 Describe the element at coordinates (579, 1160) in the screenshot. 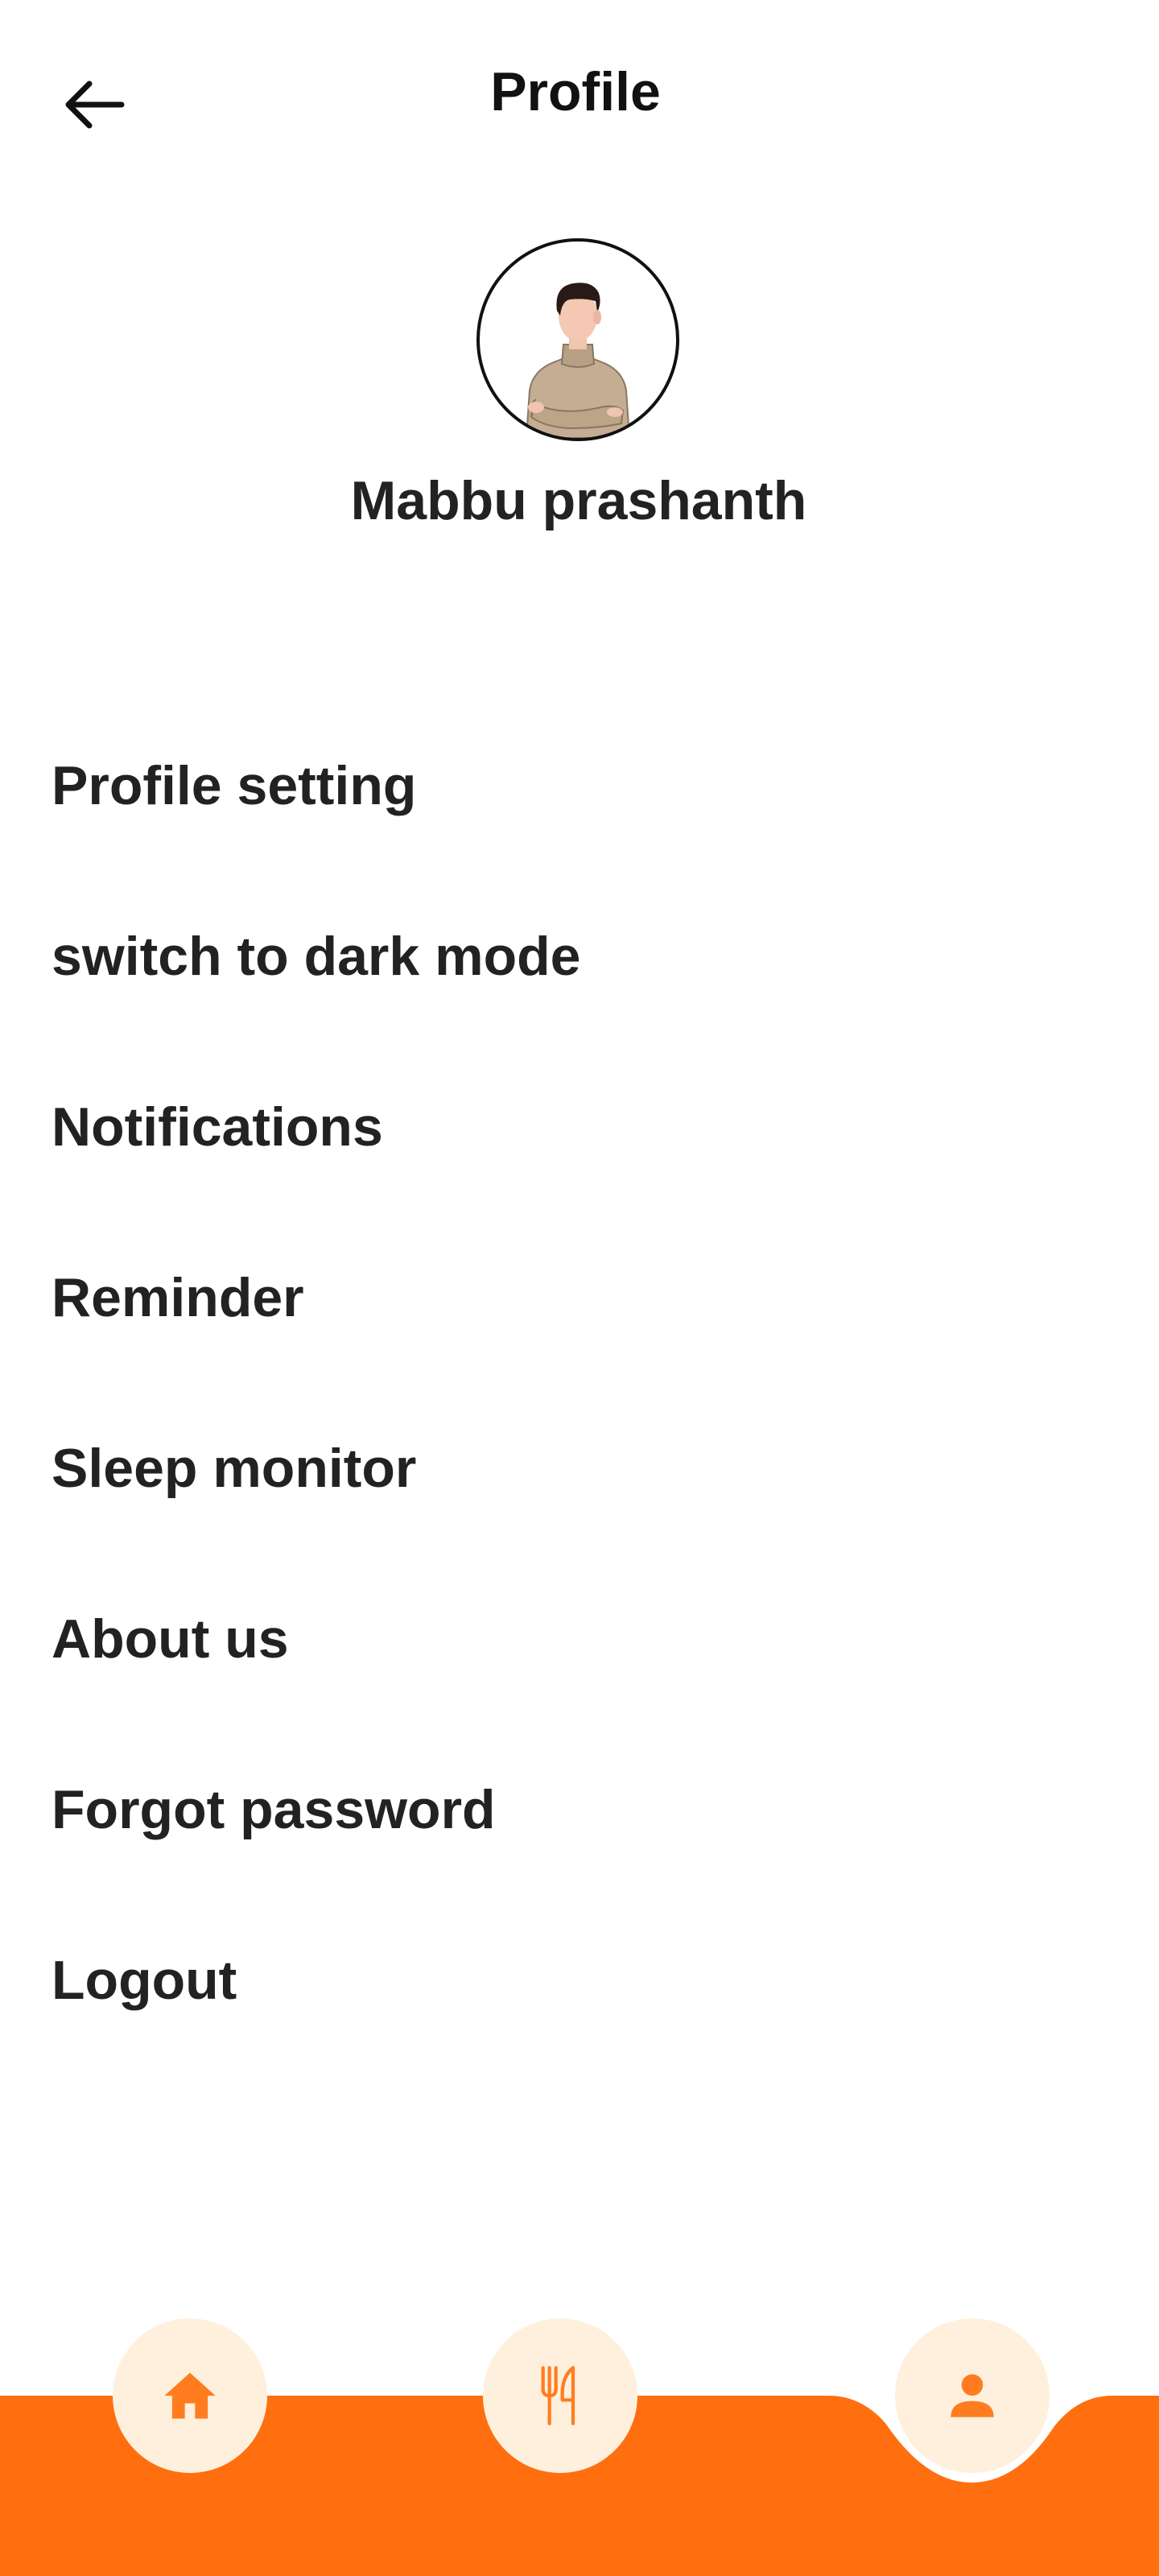

I see `menu-item-notifications: Notifications` at that location.